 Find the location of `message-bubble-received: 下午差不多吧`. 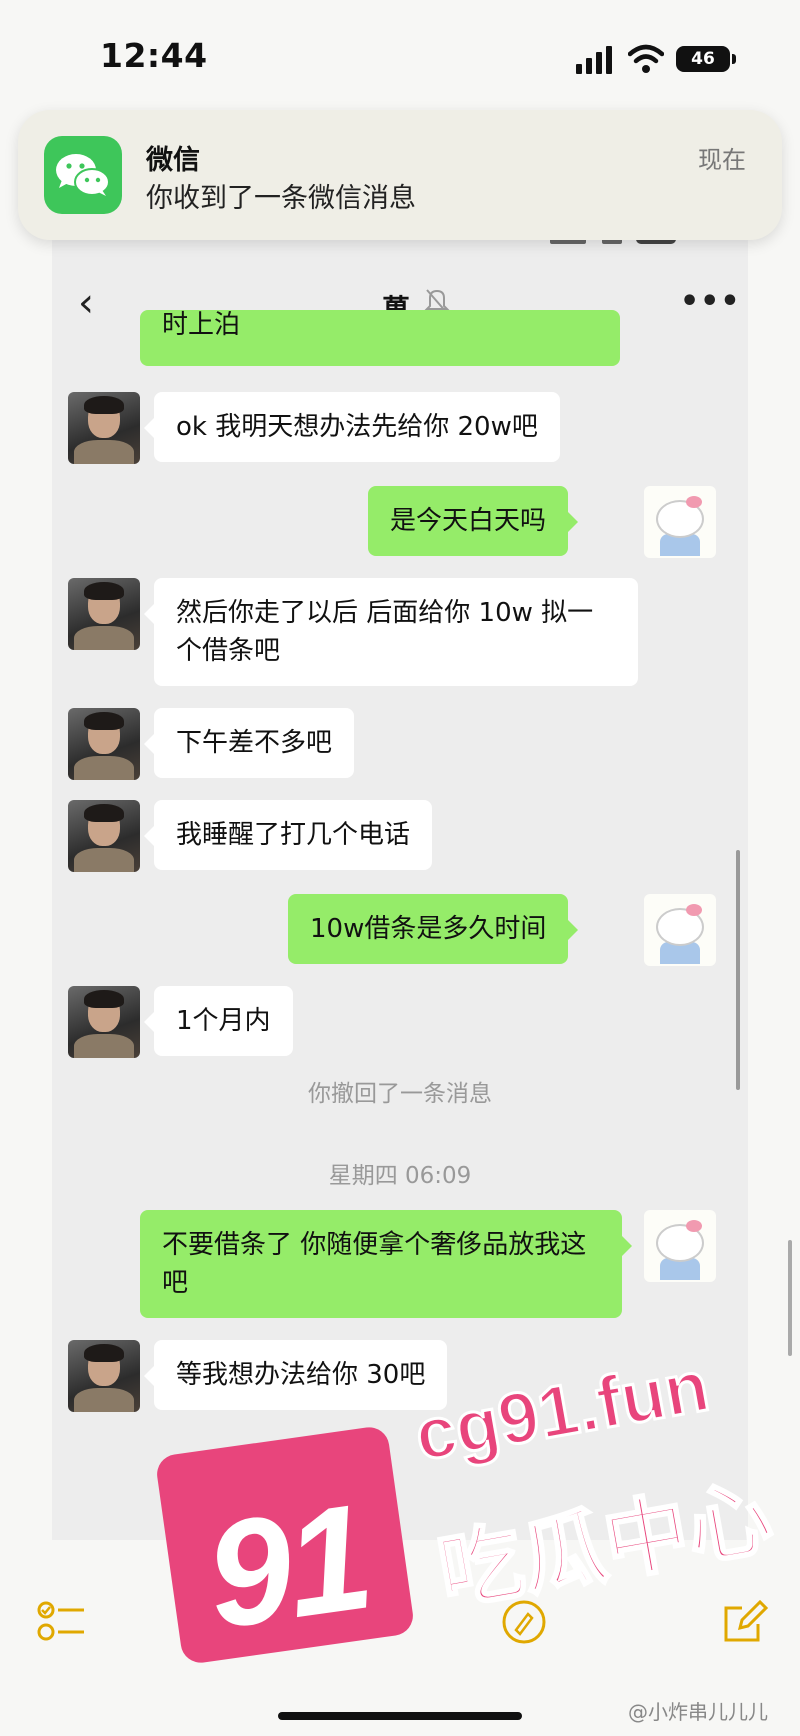

message-bubble-received: 下午差不多吧 is located at coordinates (249, 743).